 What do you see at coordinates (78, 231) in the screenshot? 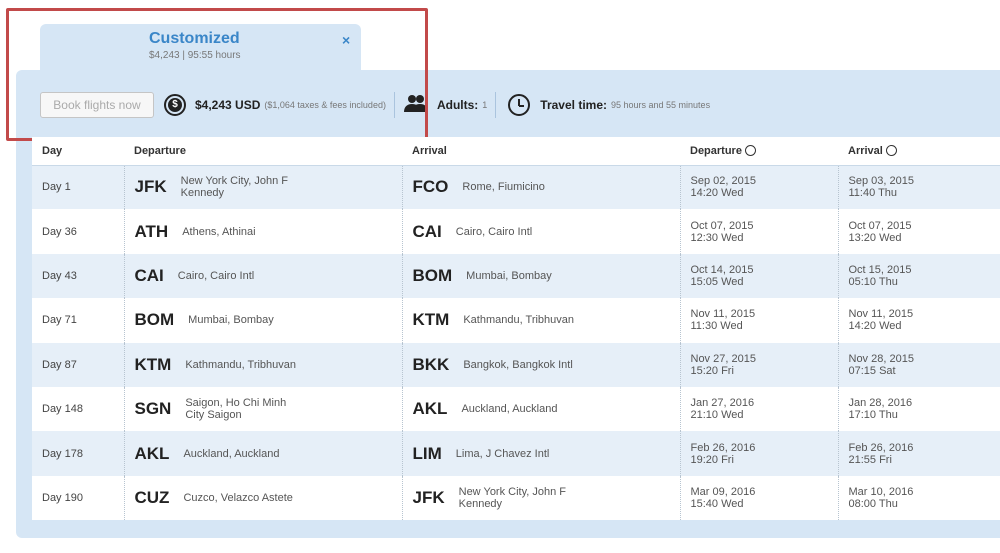
I see `day-cell: Day 36` at bounding box center [78, 231].